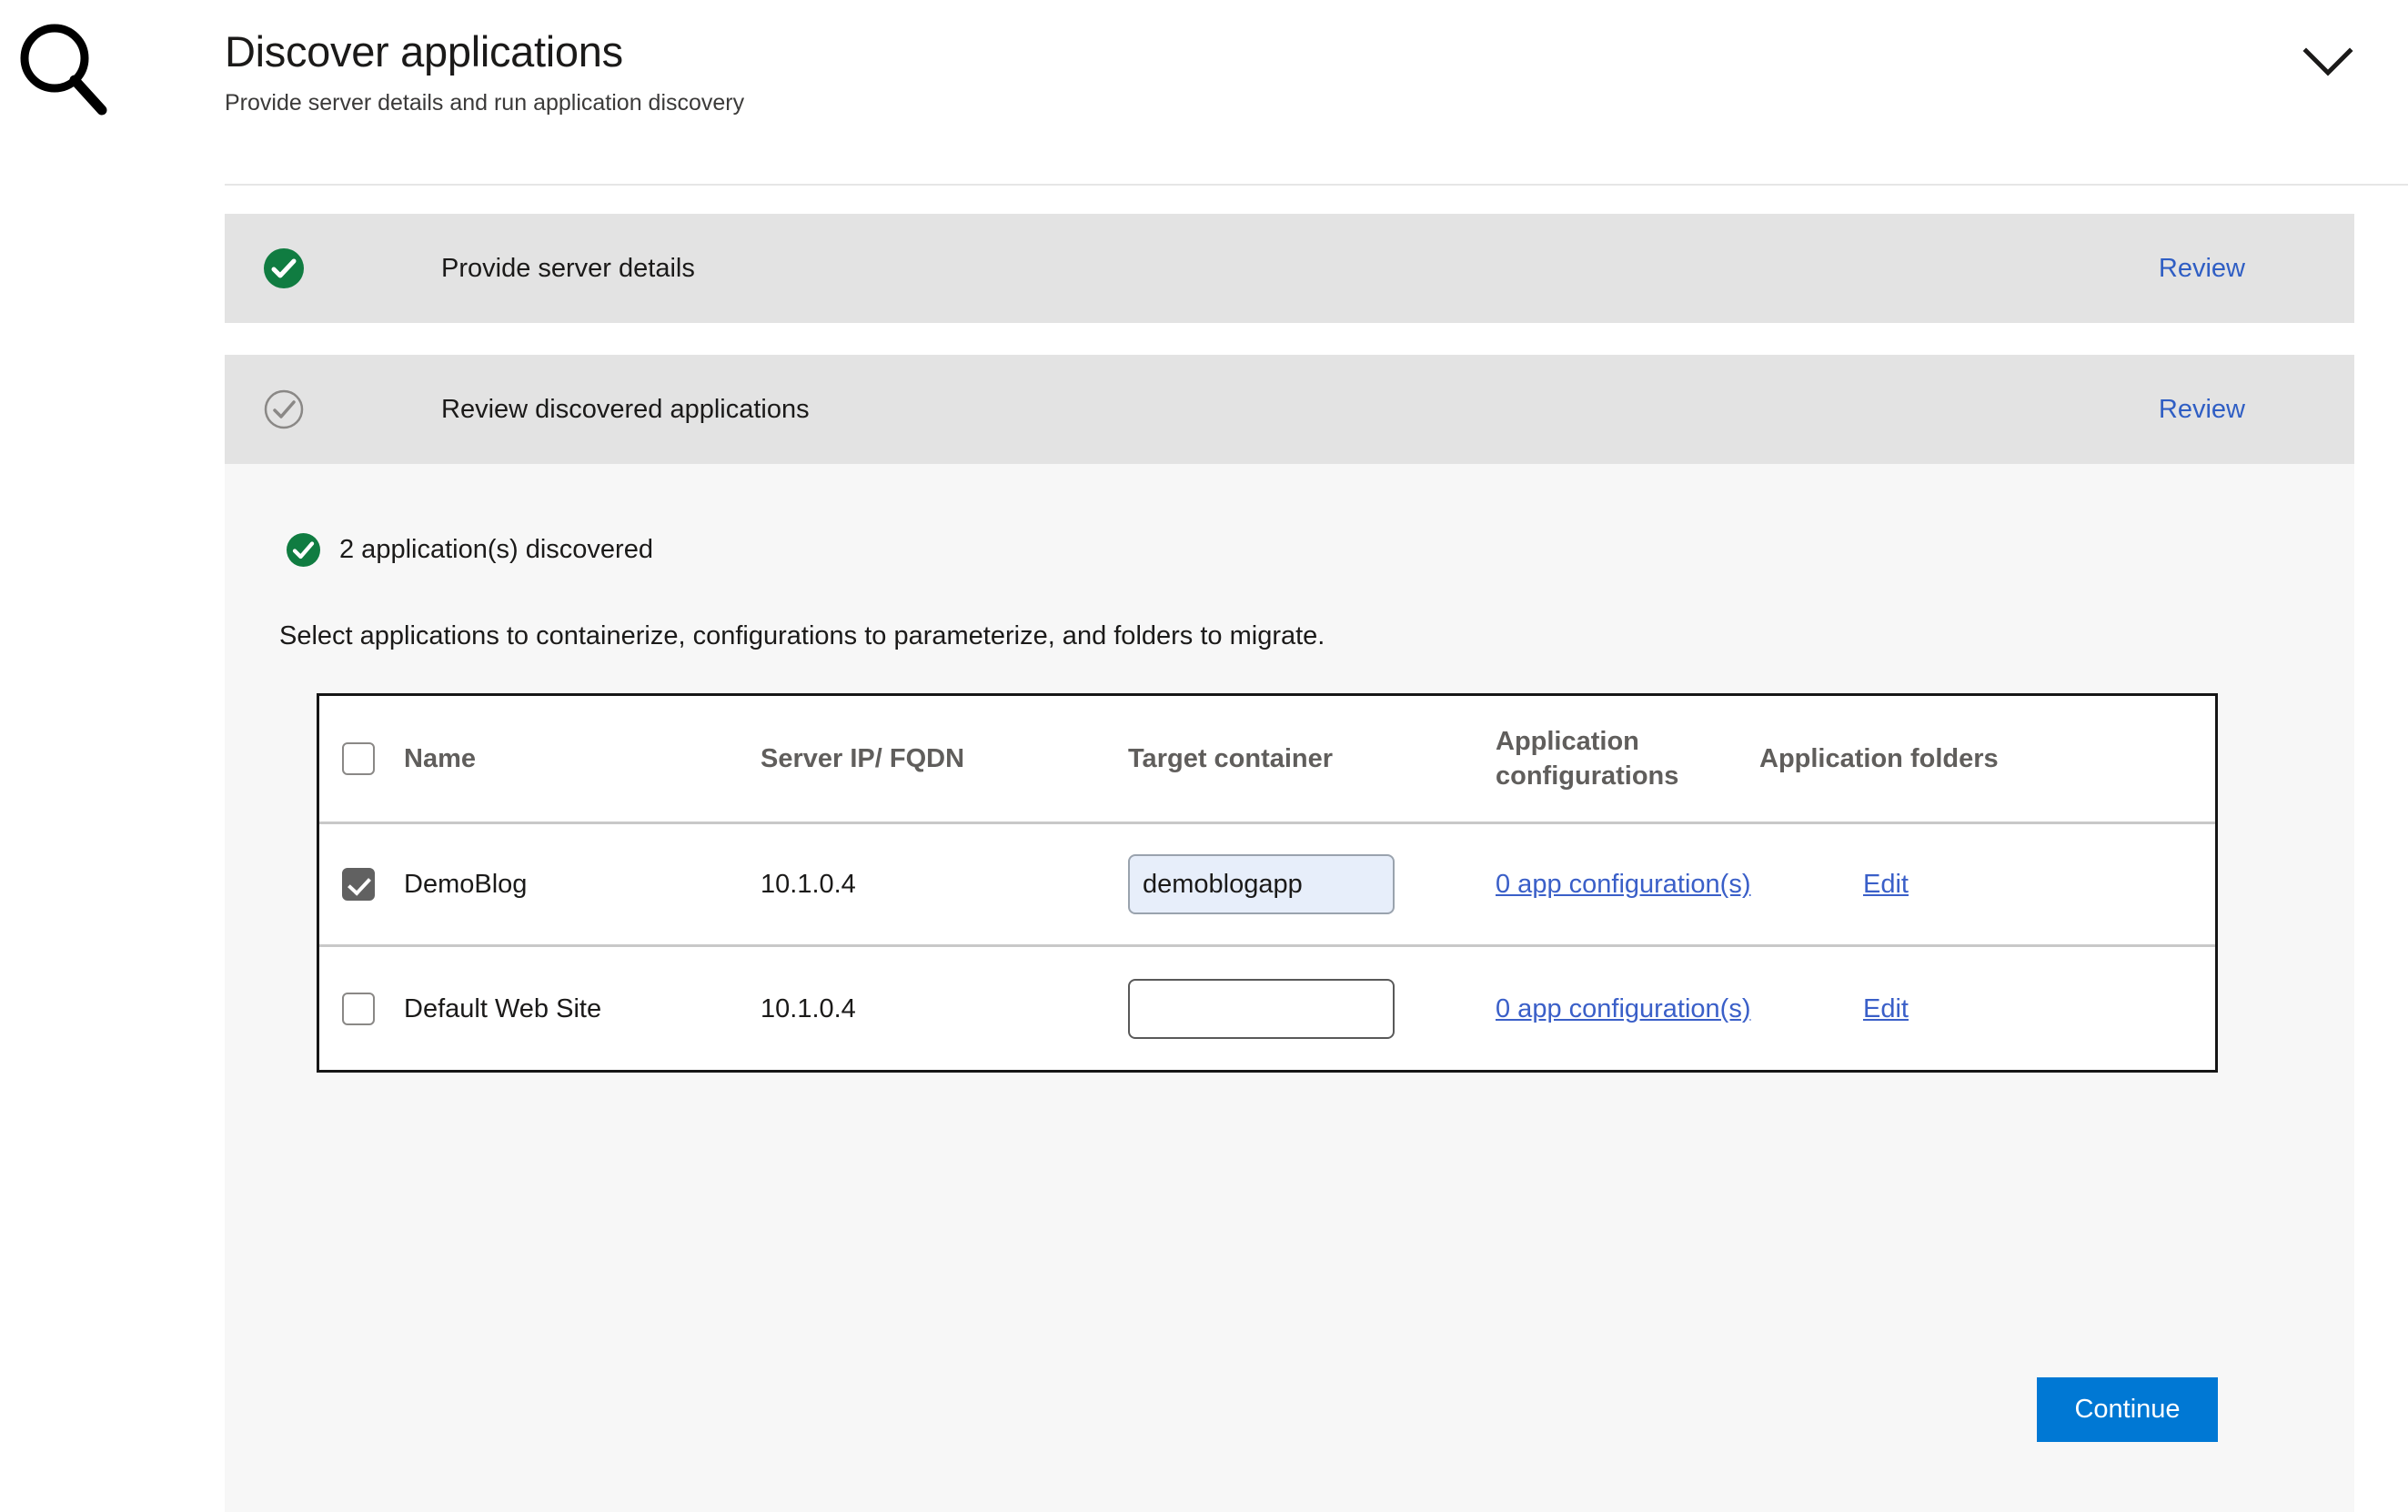  What do you see at coordinates (358, 759) in the screenshot?
I see `select-all-checkbox` at bounding box center [358, 759].